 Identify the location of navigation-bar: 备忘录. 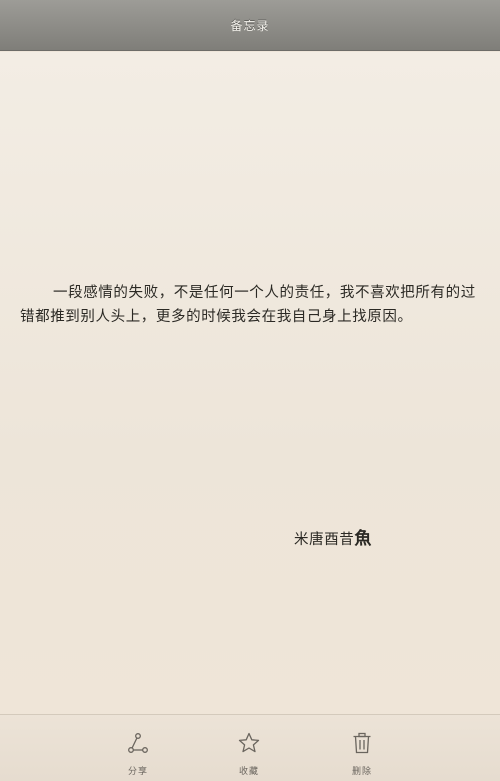
(250, 25).